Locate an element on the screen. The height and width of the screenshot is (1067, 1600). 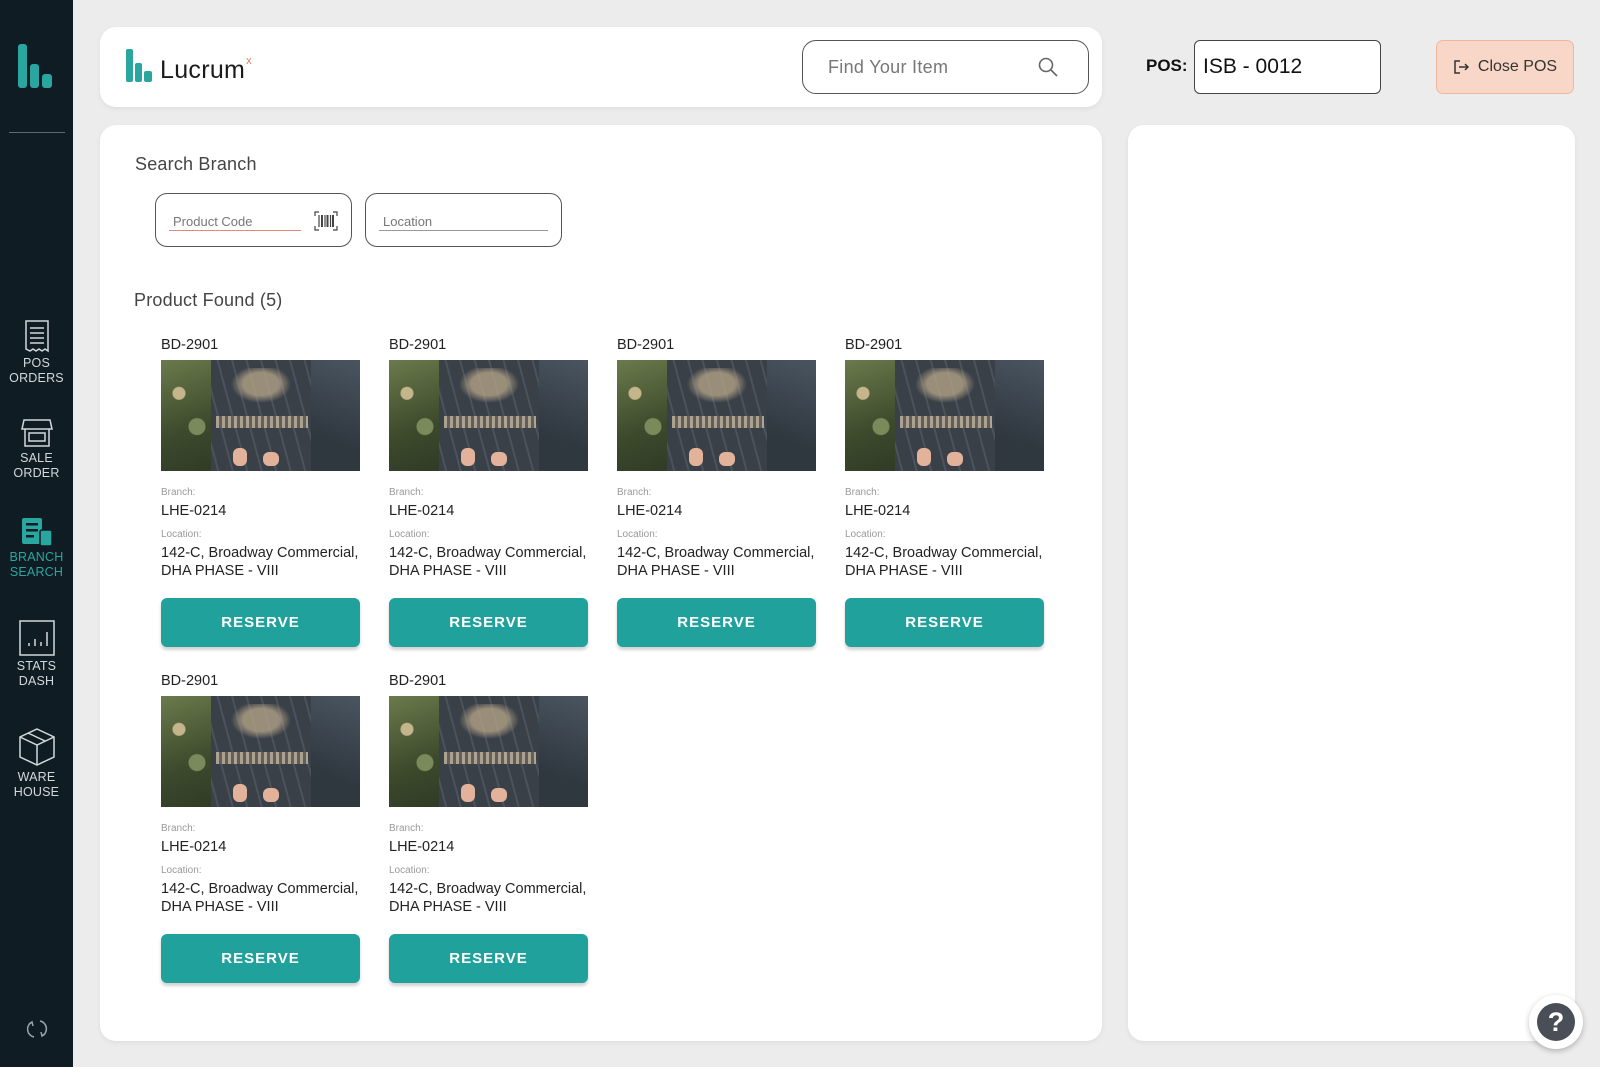
sidebar-item-stats-dash: STATS DASH is located at coordinates (36, 654).